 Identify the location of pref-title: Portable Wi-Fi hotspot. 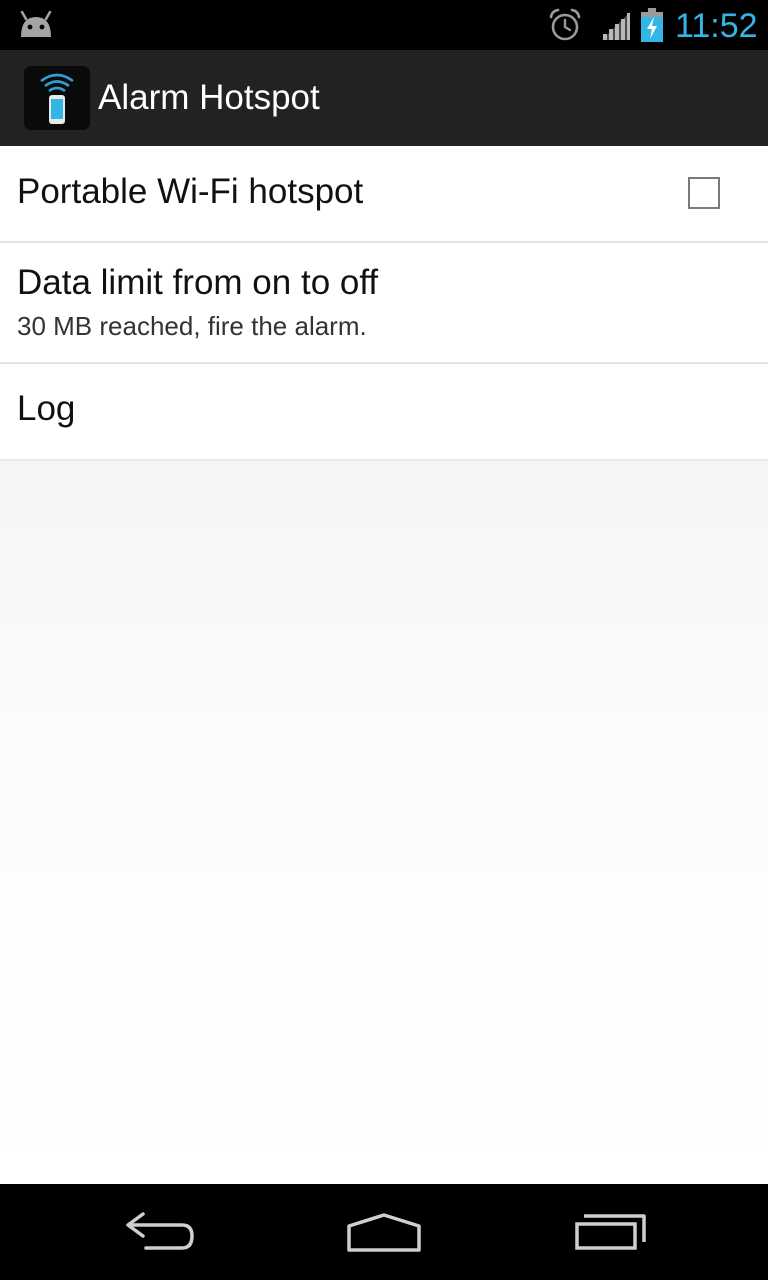
(190, 191).